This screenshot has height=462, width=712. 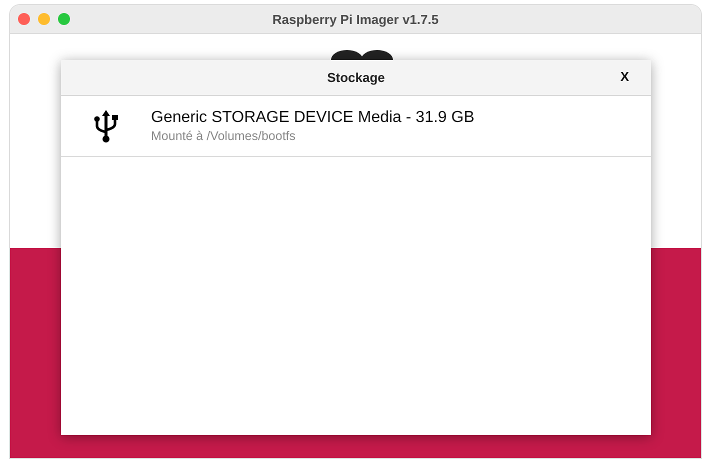 What do you see at coordinates (356, 77) in the screenshot?
I see `dialog-title: Stockage` at bounding box center [356, 77].